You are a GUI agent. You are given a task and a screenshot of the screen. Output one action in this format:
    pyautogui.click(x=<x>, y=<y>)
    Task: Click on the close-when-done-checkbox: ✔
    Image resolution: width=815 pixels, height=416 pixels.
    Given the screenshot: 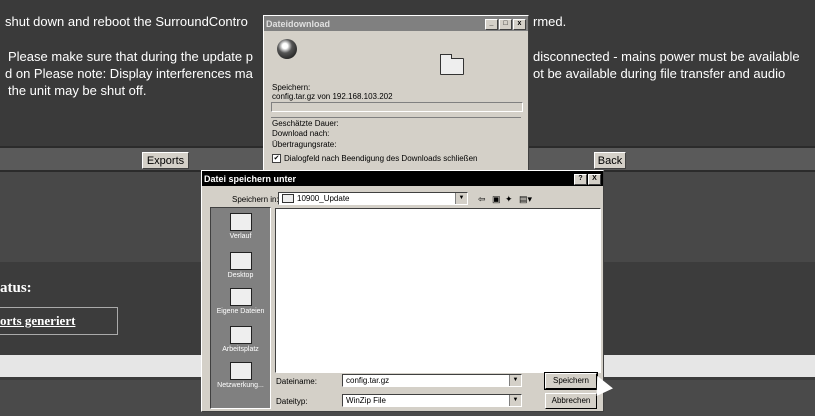 What is the action you would take?
    pyautogui.click(x=276, y=158)
    